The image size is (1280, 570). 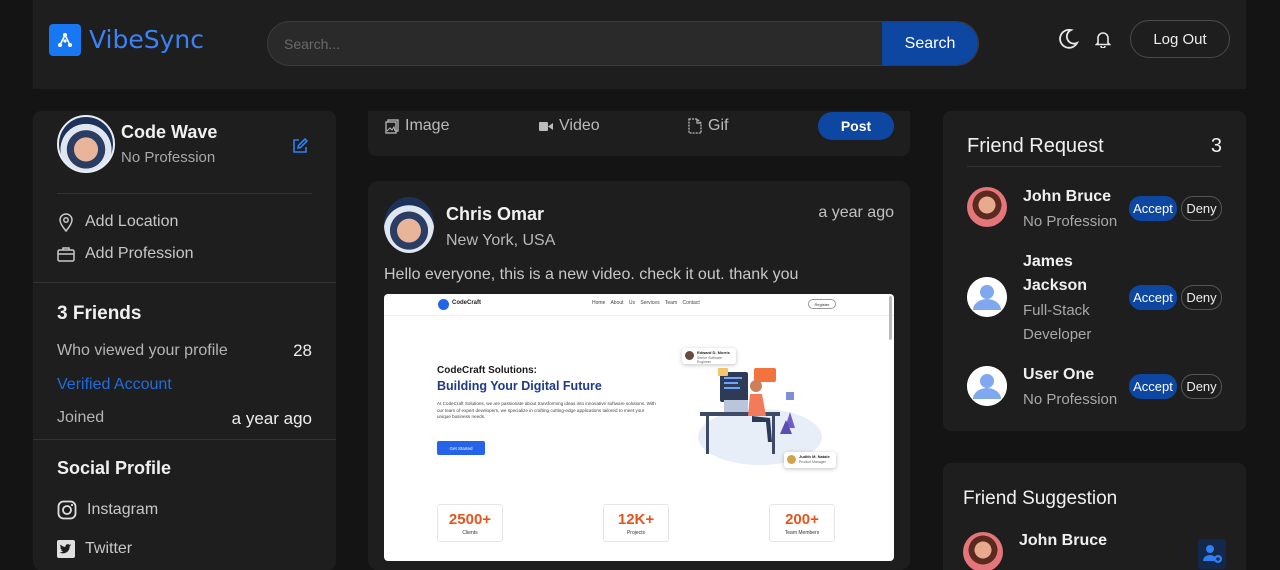 What do you see at coordinates (1180, 39) in the screenshot?
I see `logout-button: Log Out` at bounding box center [1180, 39].